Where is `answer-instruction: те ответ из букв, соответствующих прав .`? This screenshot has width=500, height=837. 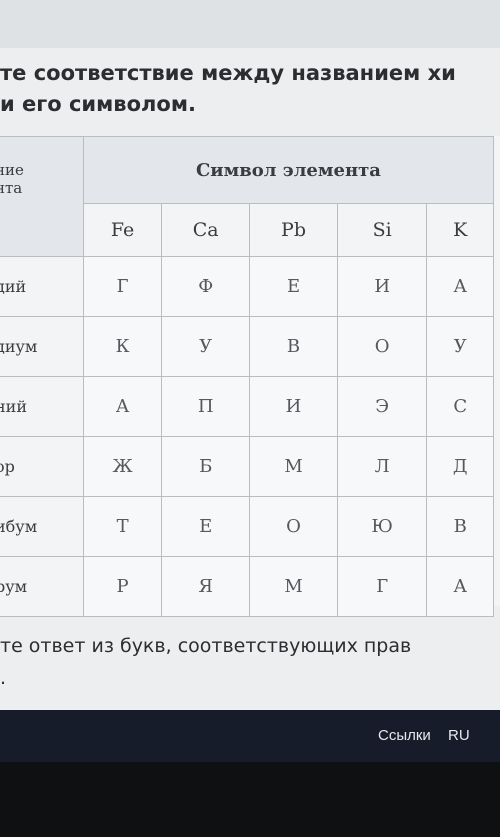
answer-instruction: те ответ из букв, соответствующих прав . is located at coordinates (250, 662).